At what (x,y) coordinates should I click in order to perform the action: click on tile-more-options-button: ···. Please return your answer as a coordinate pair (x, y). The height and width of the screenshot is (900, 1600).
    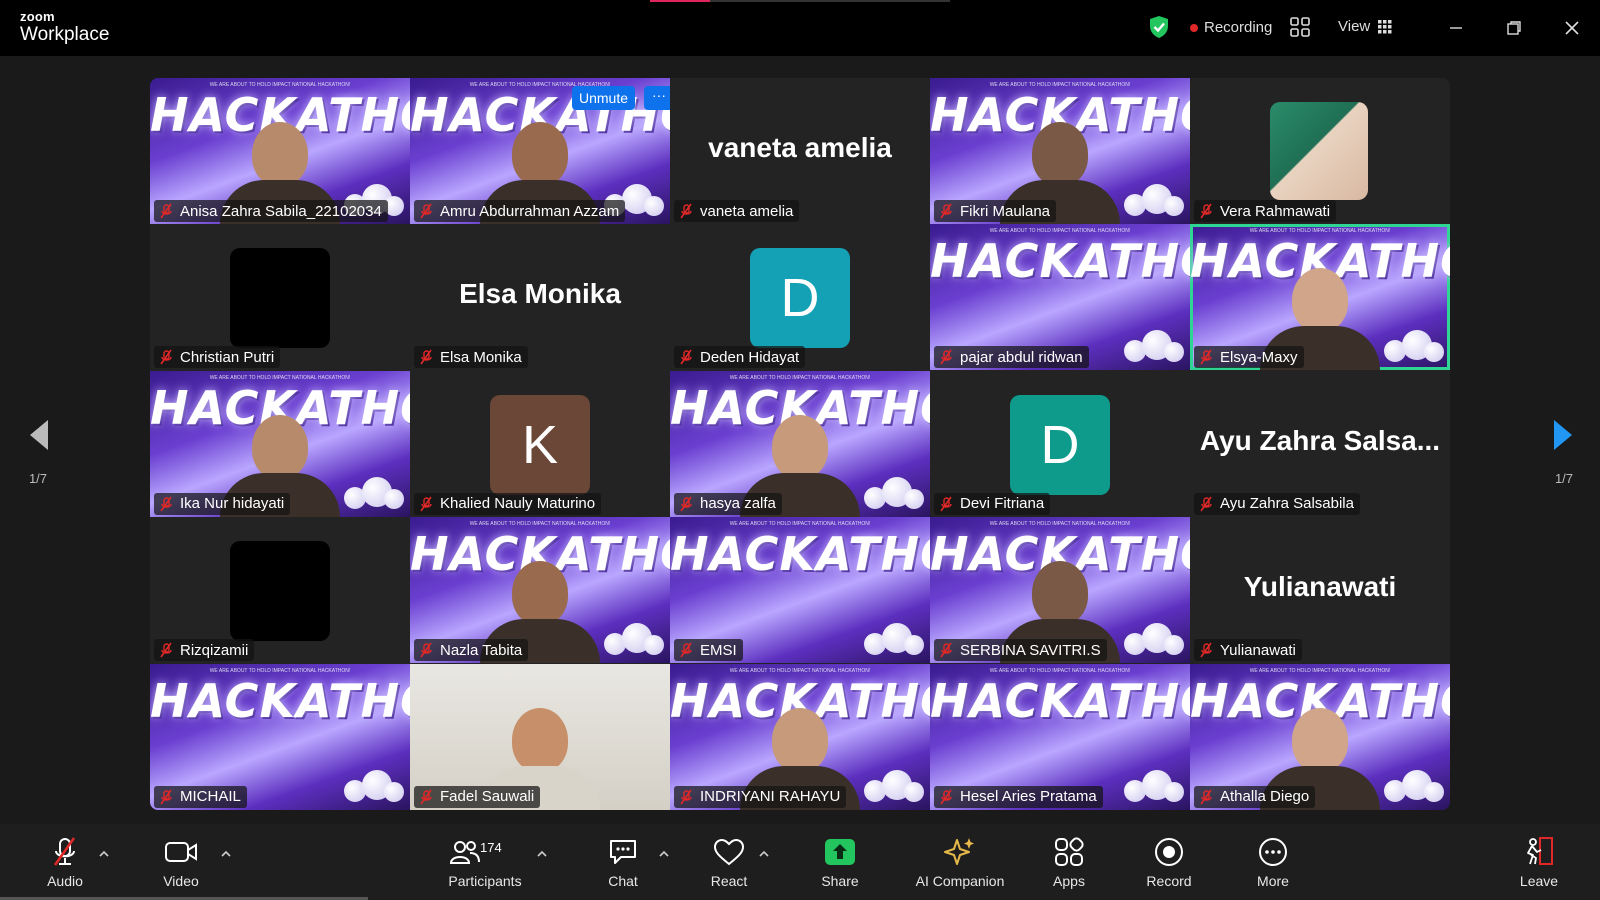
    Looking at the image, I should click on (657, 98).